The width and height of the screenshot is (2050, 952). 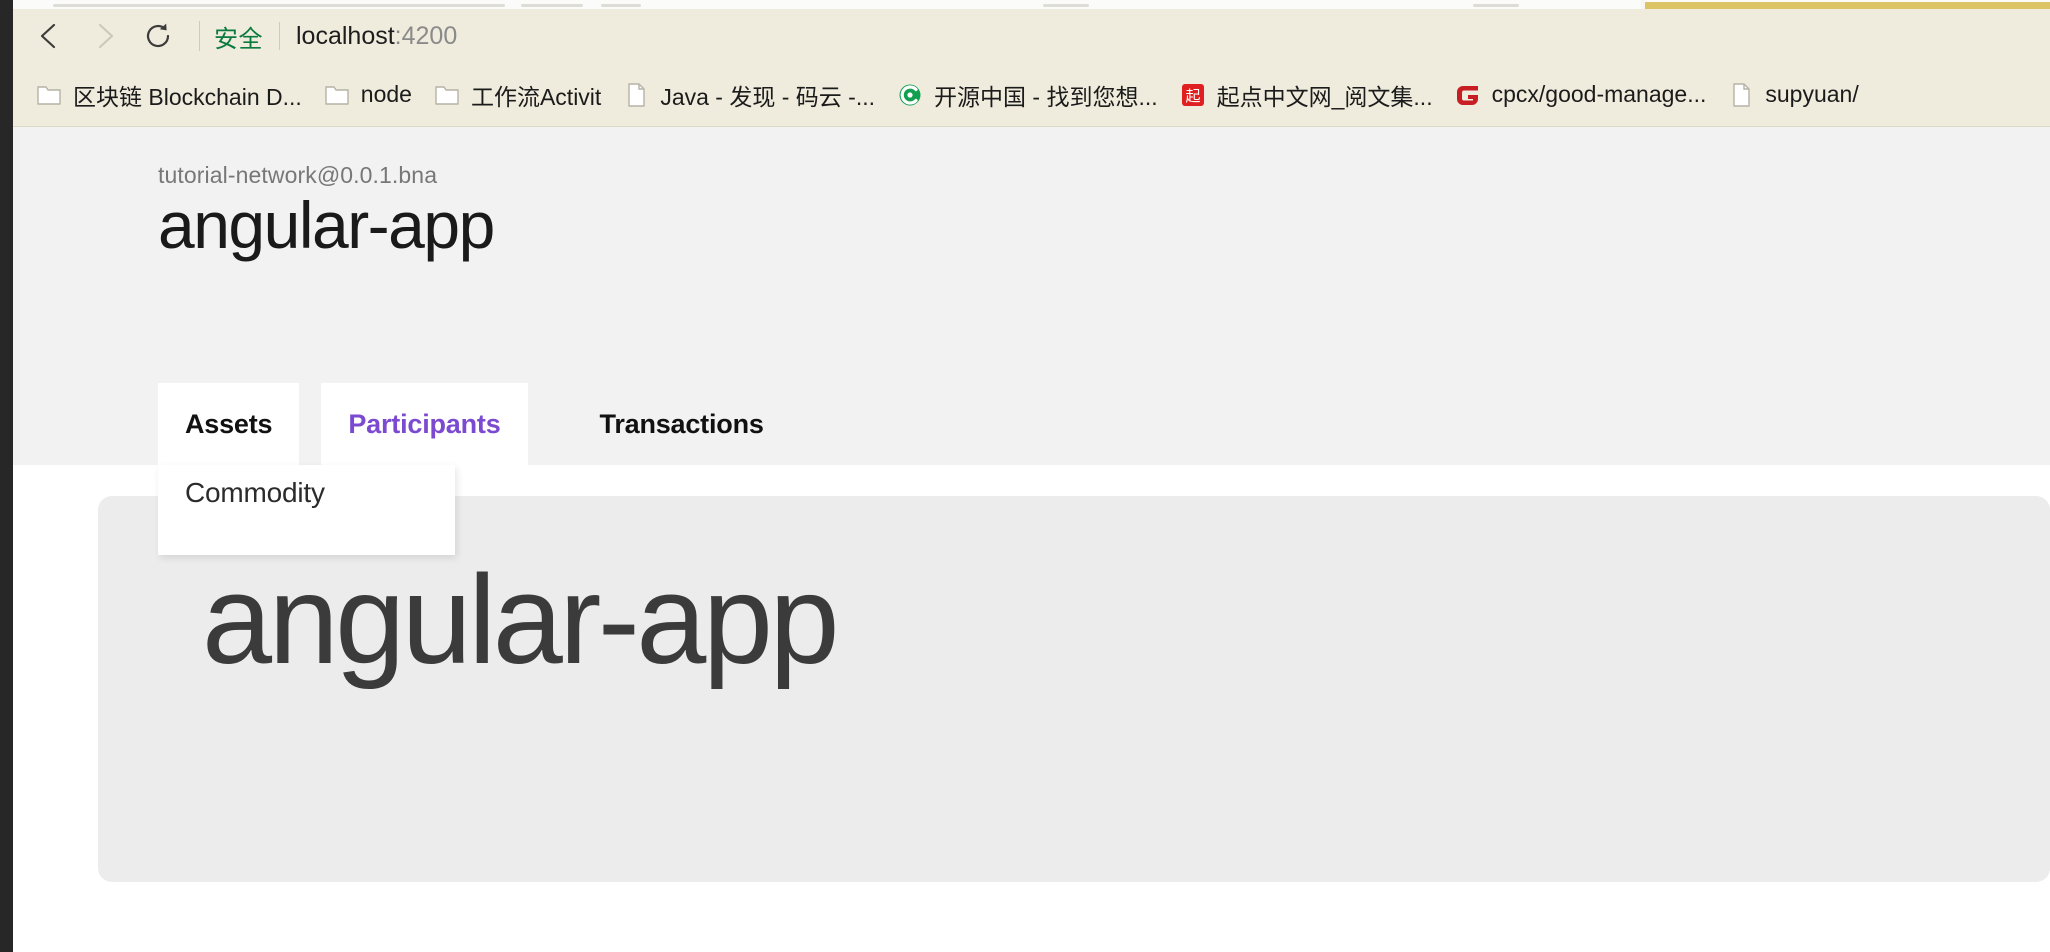 I want to click on tab-transactions: Transactions, so click(x=682, y=424).